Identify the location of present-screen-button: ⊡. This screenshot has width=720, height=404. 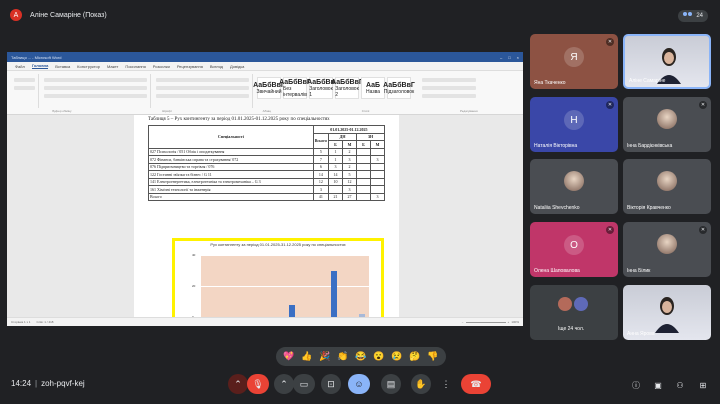
(331, 384).